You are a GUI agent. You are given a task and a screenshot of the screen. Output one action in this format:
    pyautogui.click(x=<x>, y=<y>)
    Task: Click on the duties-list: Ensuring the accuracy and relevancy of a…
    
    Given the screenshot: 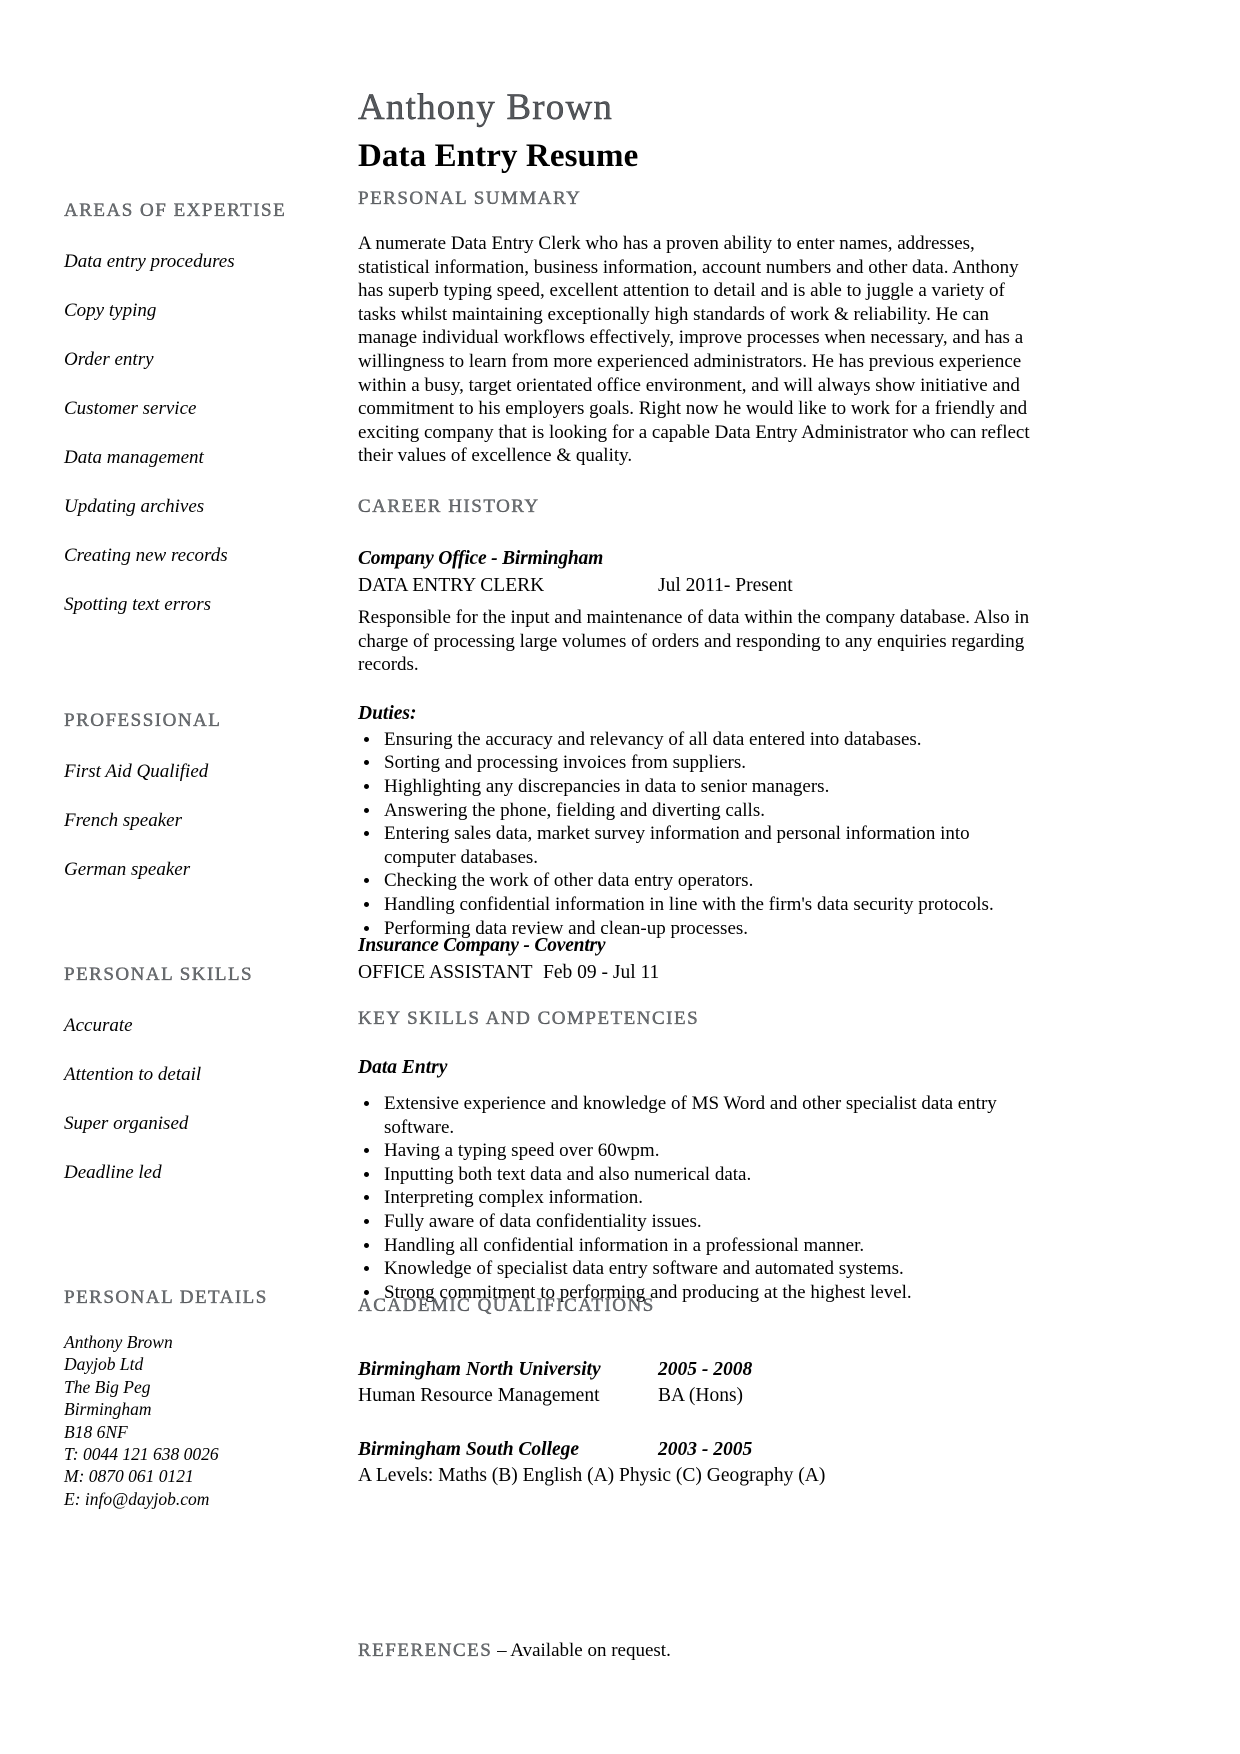 What is the action you would take?
    pyautogui.click(x=698, y=834)
    